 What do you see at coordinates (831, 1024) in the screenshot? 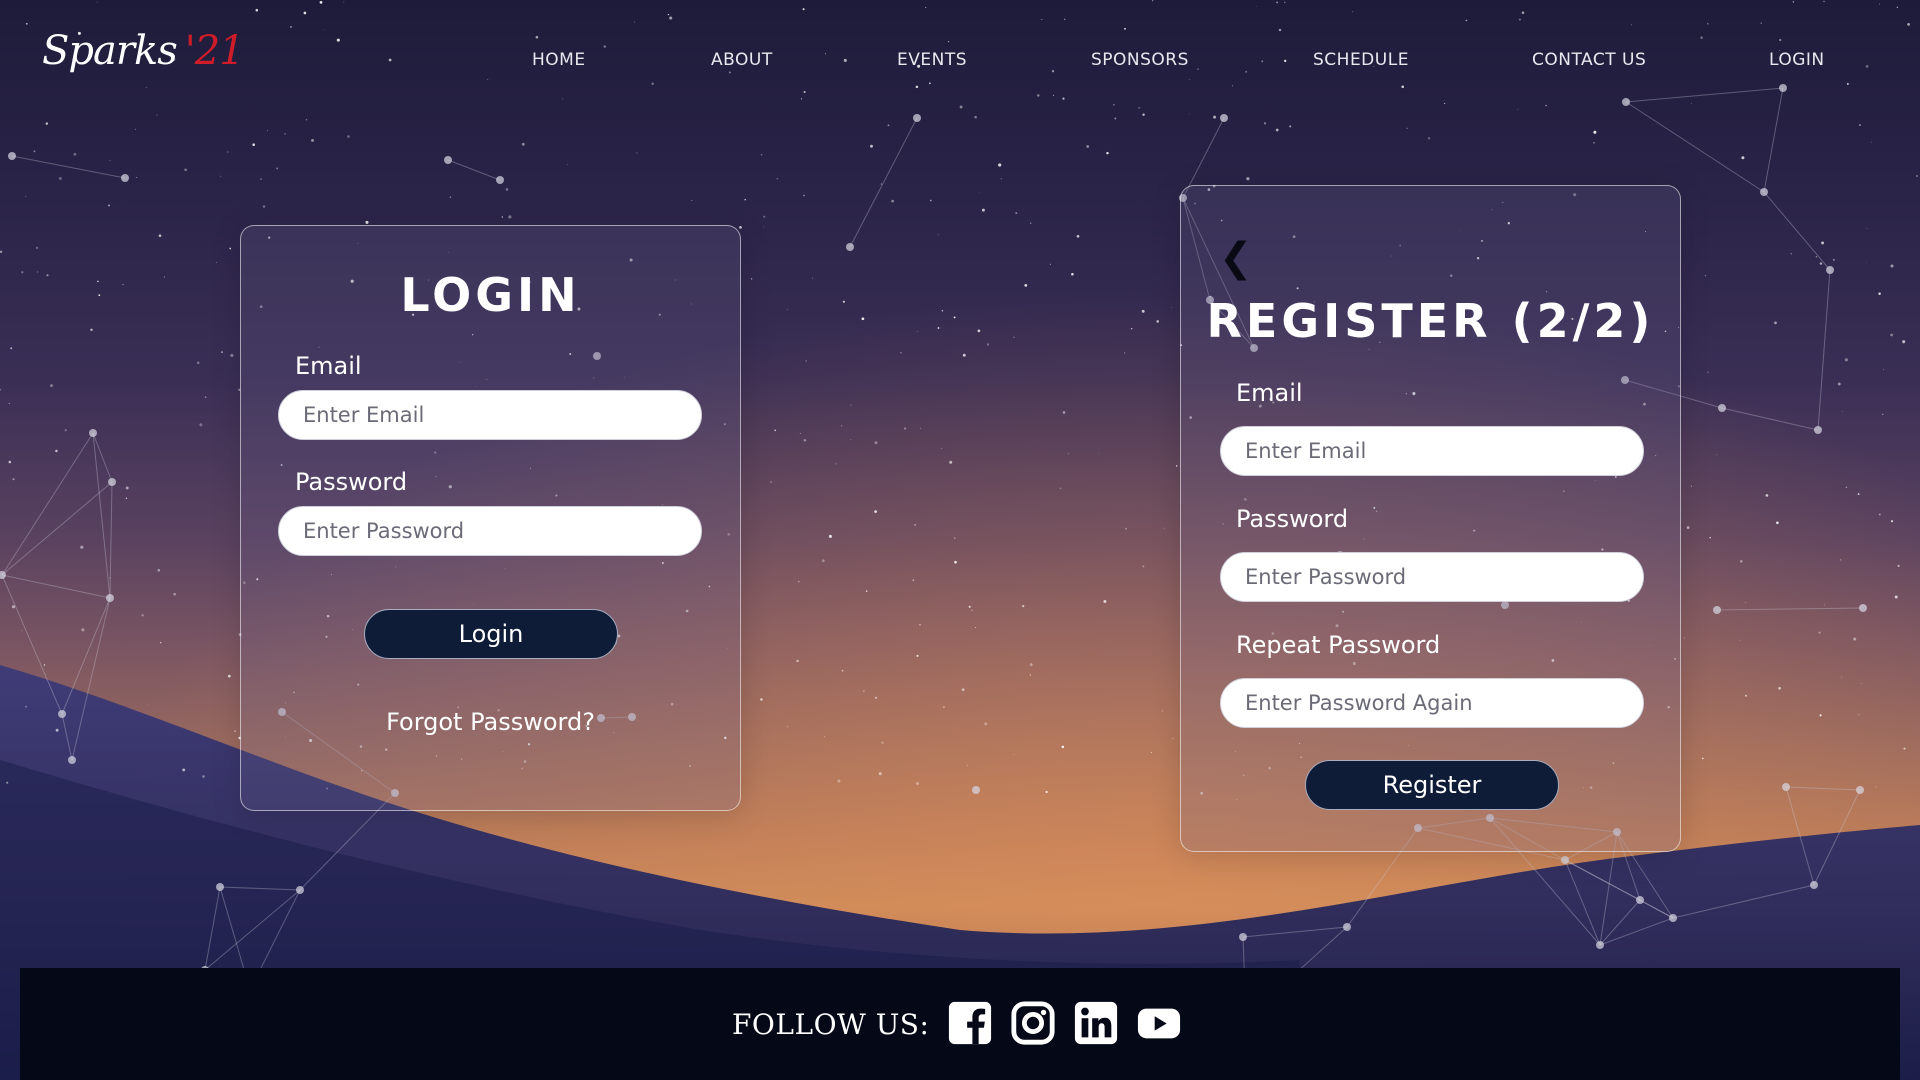
I see `follow-us-label: FOLLOW US:` at bounding box center [831, 1024].